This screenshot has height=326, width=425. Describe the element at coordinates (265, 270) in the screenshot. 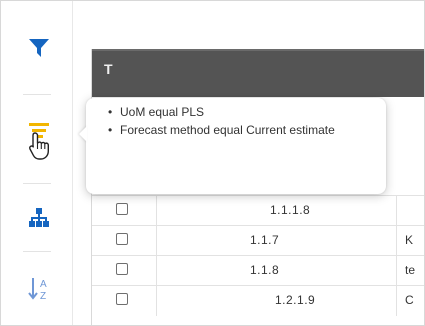

I see `row-code: 1.1.8` at that location.